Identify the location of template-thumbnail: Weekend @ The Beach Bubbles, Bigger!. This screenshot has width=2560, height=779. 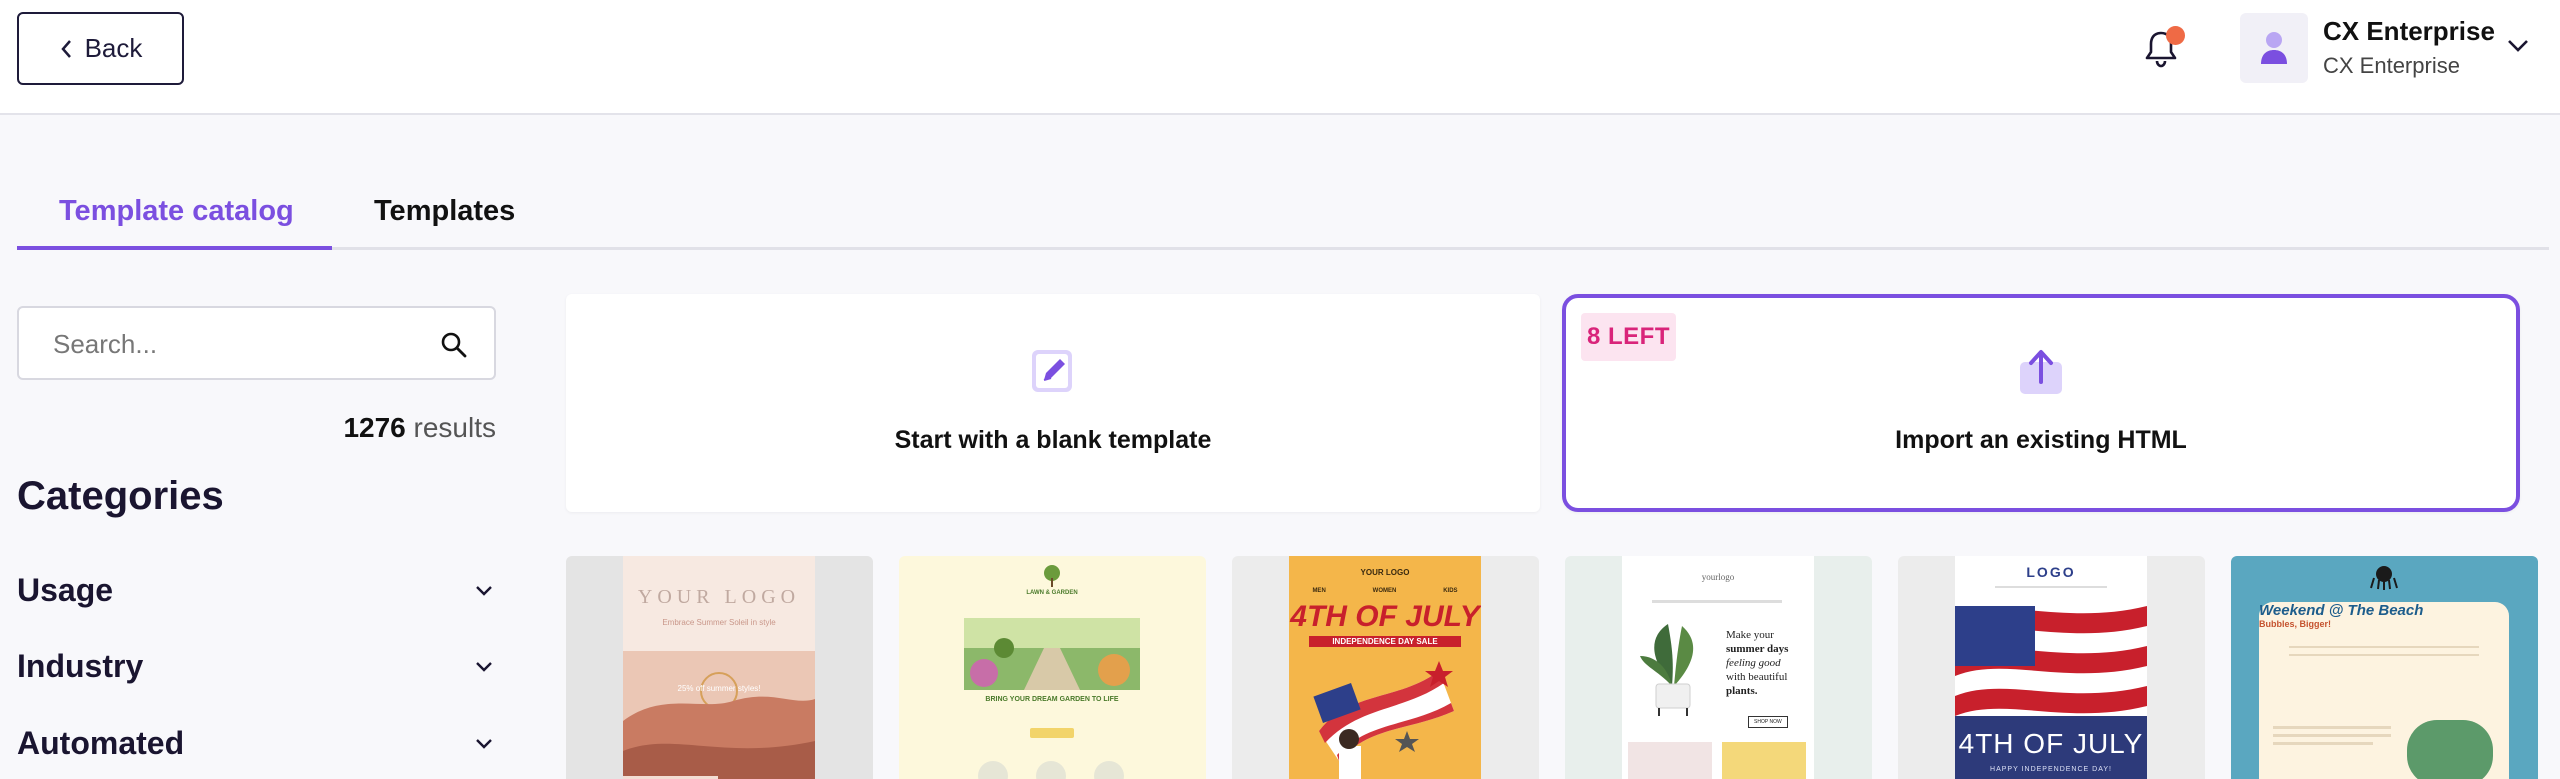
(2384, 690).